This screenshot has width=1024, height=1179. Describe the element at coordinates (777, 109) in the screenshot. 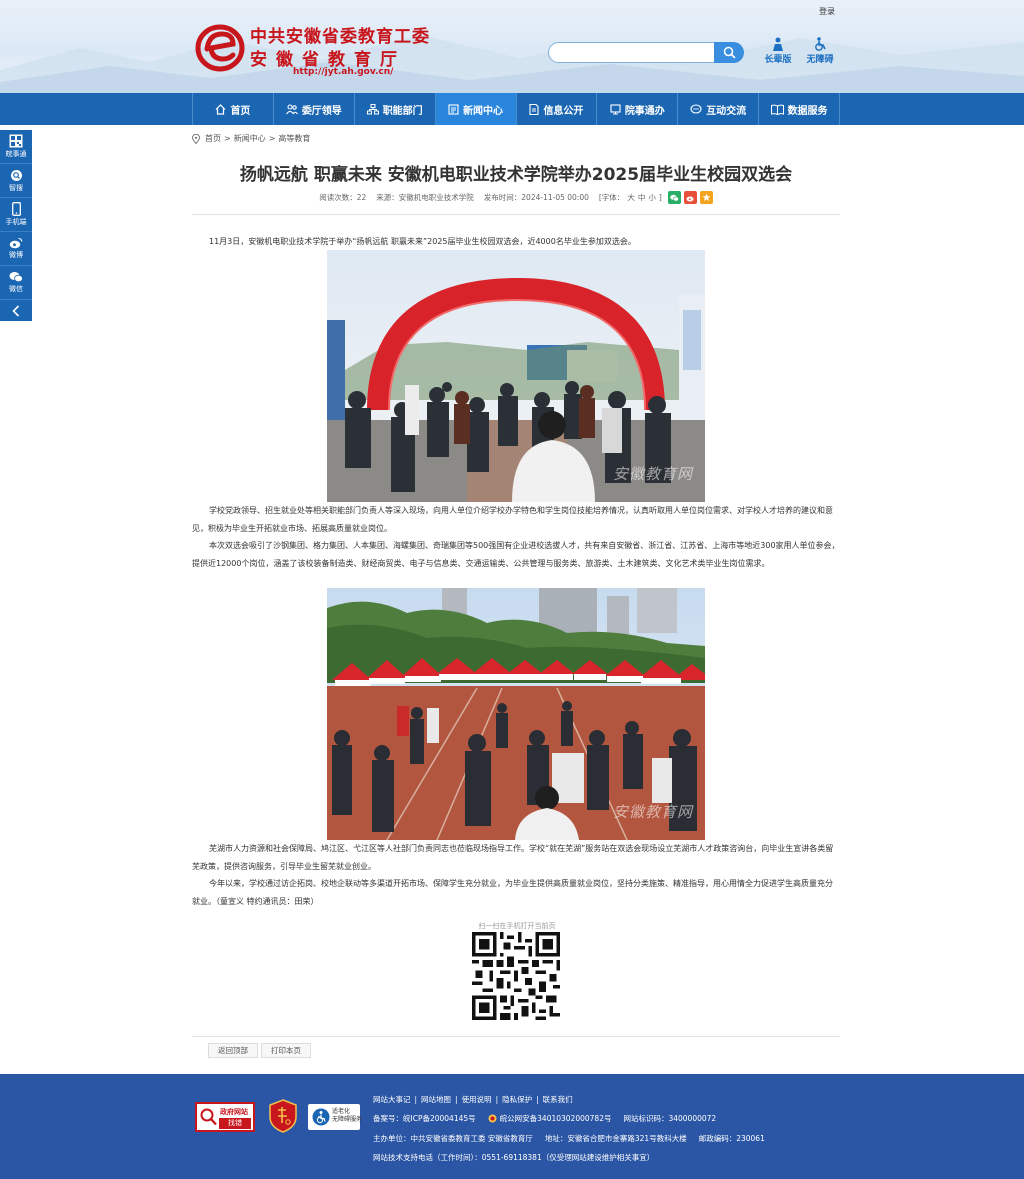

I see `book-icon` at that location.